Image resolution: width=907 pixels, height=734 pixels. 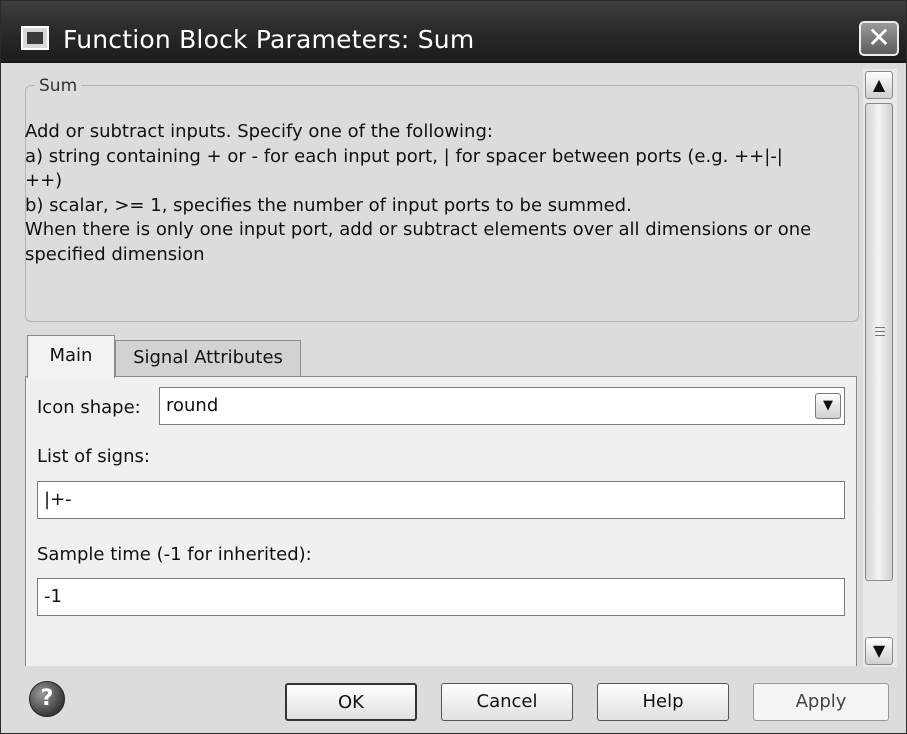 What do you see at coordinates (174, 554) in the screenshot?
I see `sample-time-label: Sample time (-1 for inherited):` at bounding box center [174, 554].